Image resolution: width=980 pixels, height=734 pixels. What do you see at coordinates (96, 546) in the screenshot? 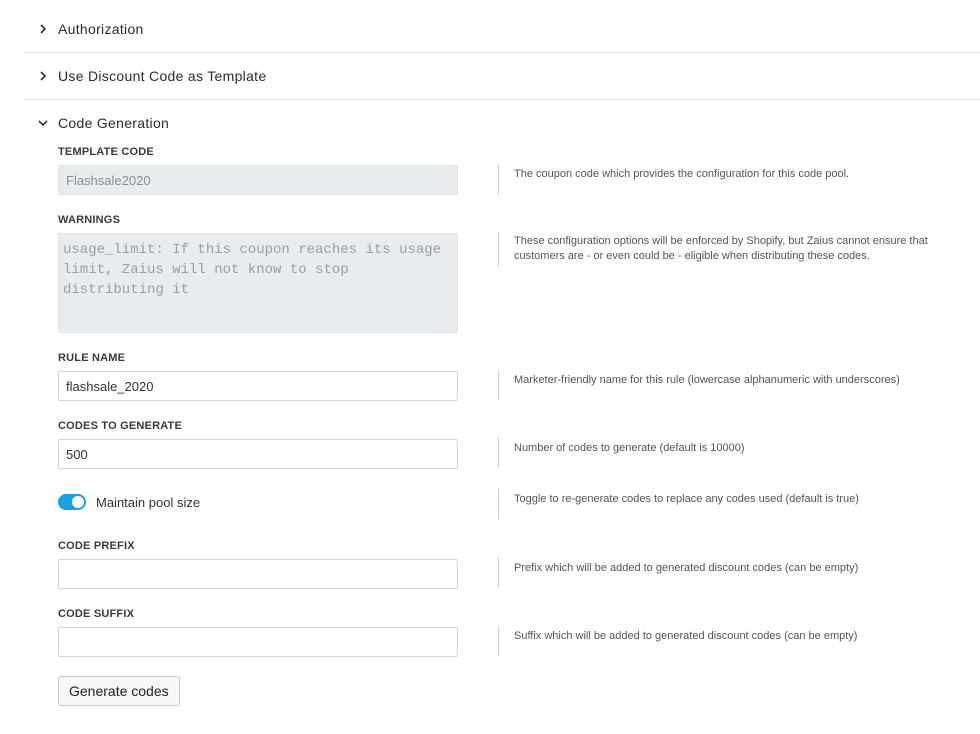
I see `code-prefix-label: CODE PREFIX` at bounding box center [96, 546].